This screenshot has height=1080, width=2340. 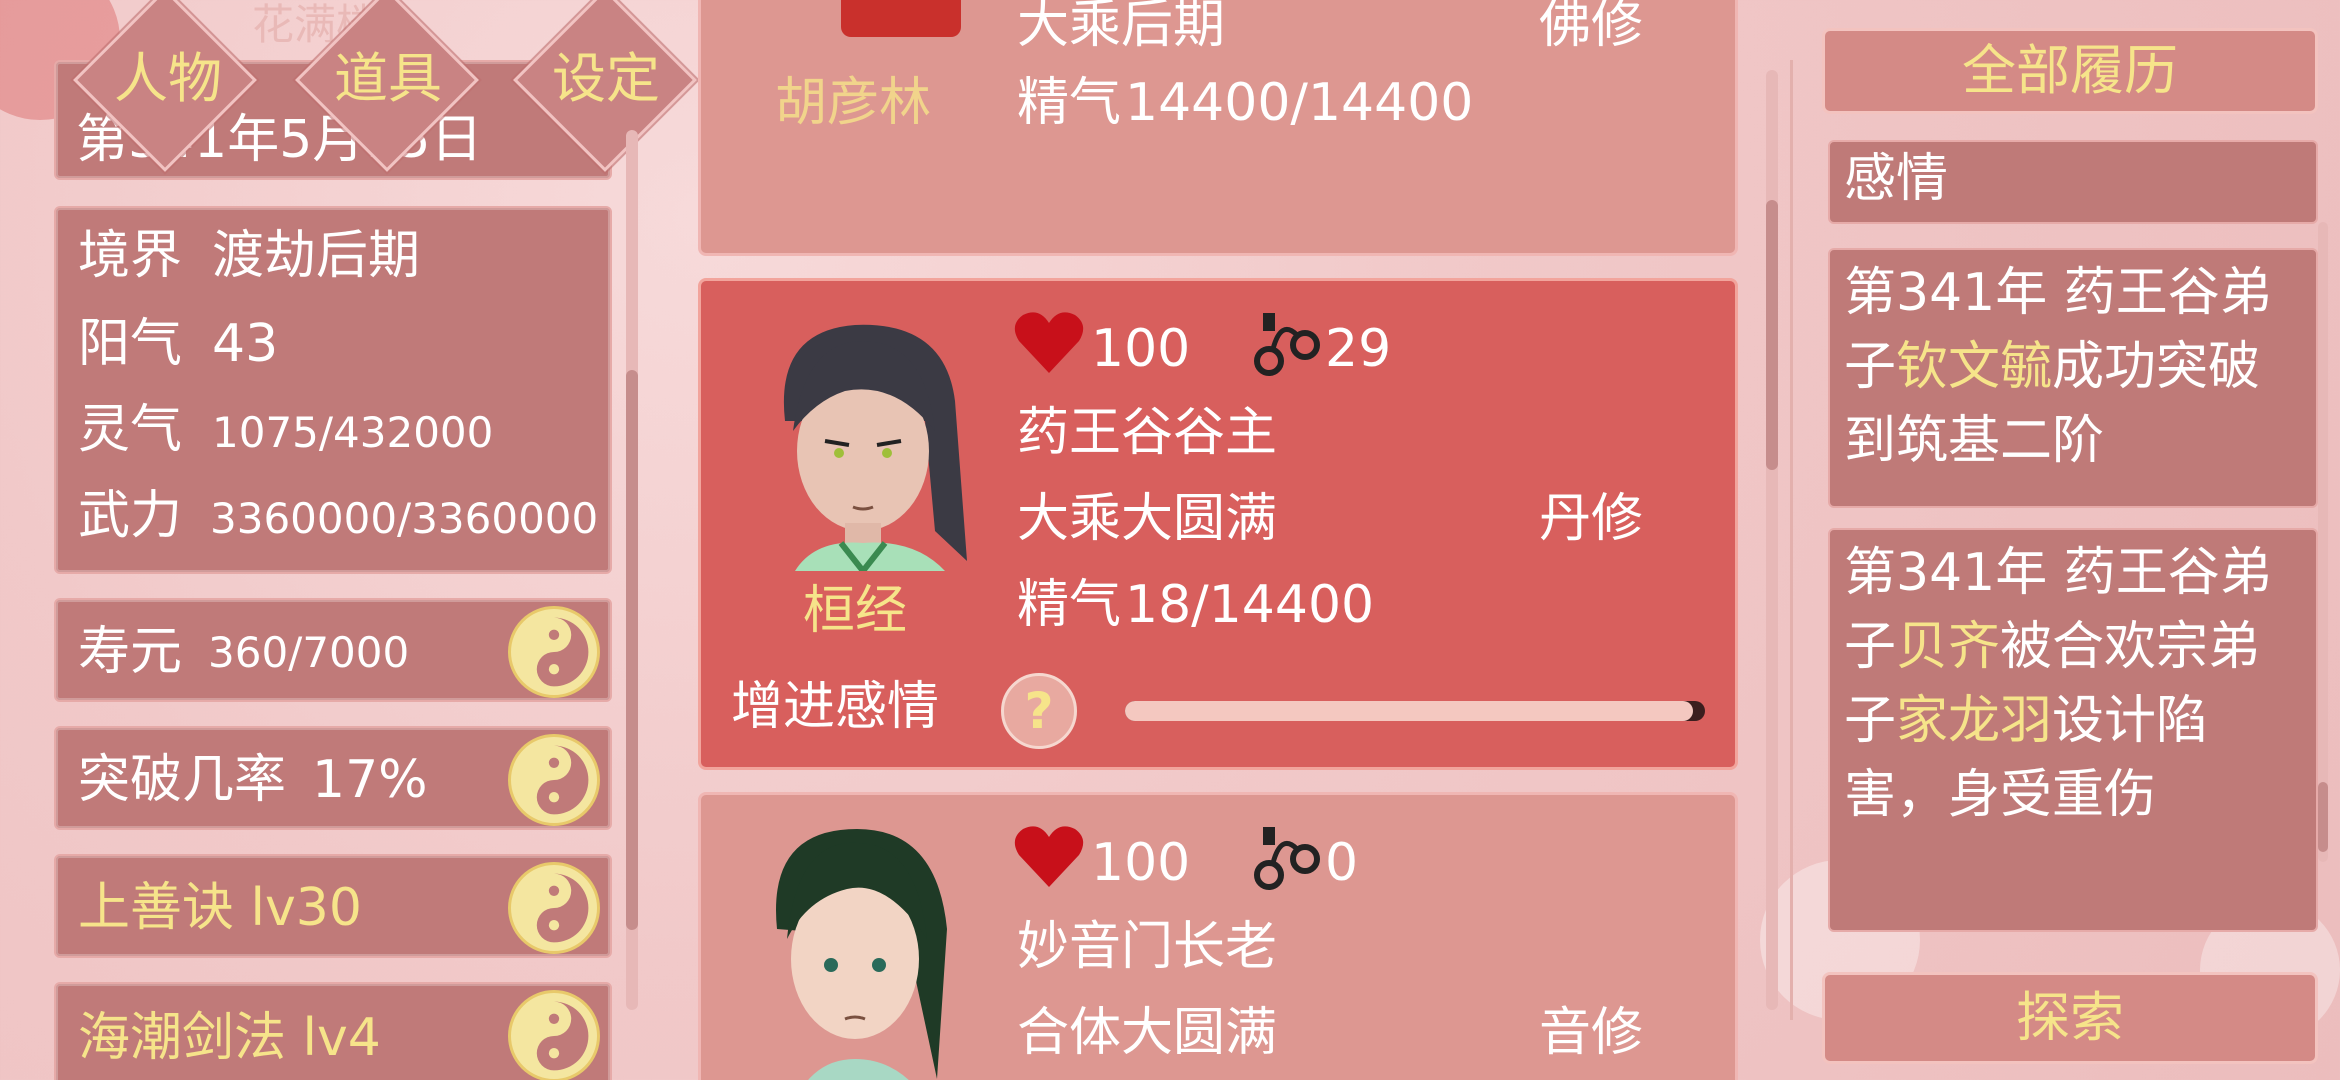 What do you see at coordinates (855, 611) in the screenshot?
I see `character-name: 桓经` at bounding box center [855, 611].